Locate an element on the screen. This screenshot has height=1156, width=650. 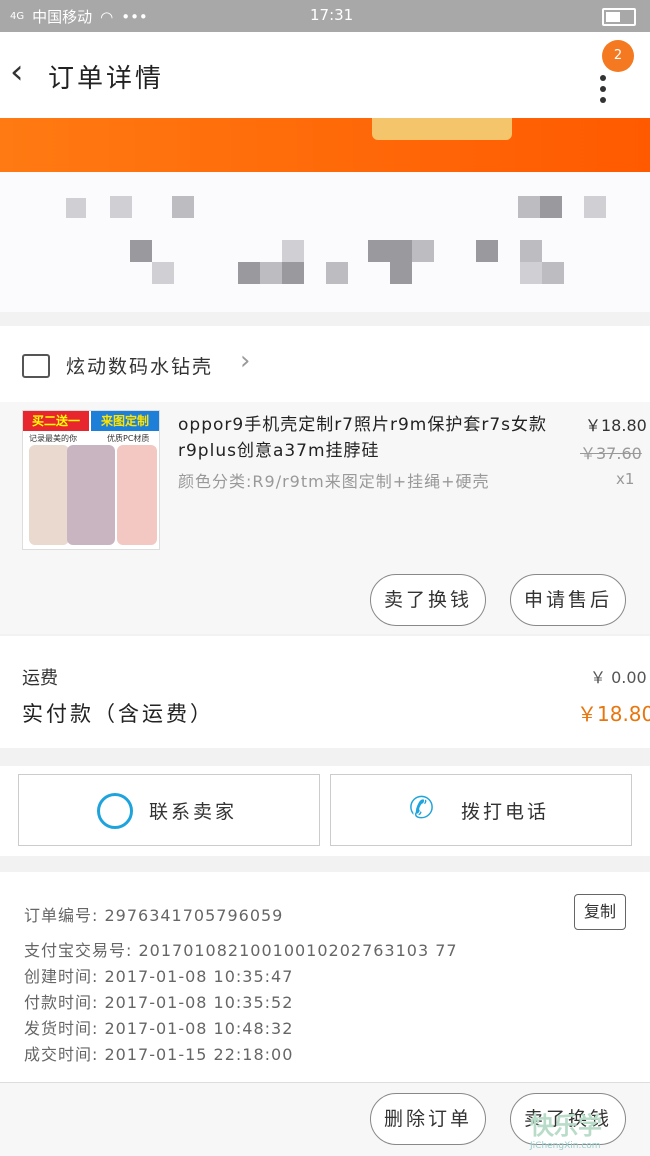
created-time: 创建时间: 2017-01-08 10:35:47 is located at coordinates (159, 976).